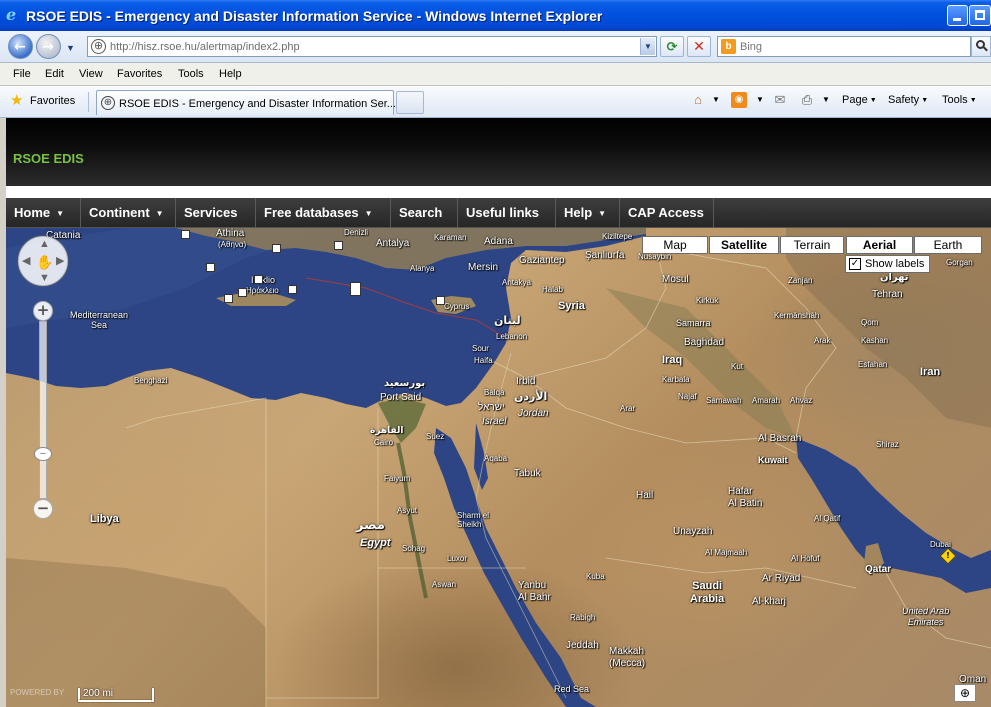 The image size is (991, 707). Describe the element at coordinates (473, 520) in the screenshot. I see `map-label-sharm-el-sheikh: Sharm el Sheikh` at that location.